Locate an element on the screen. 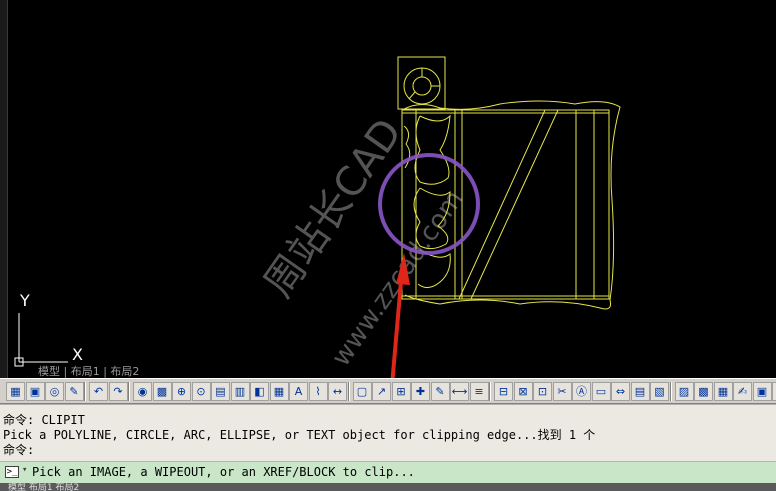 Image resolution: width=776 pixels, height=491 pixels. save-icon: ▣ is located at coordinates (35, 391).